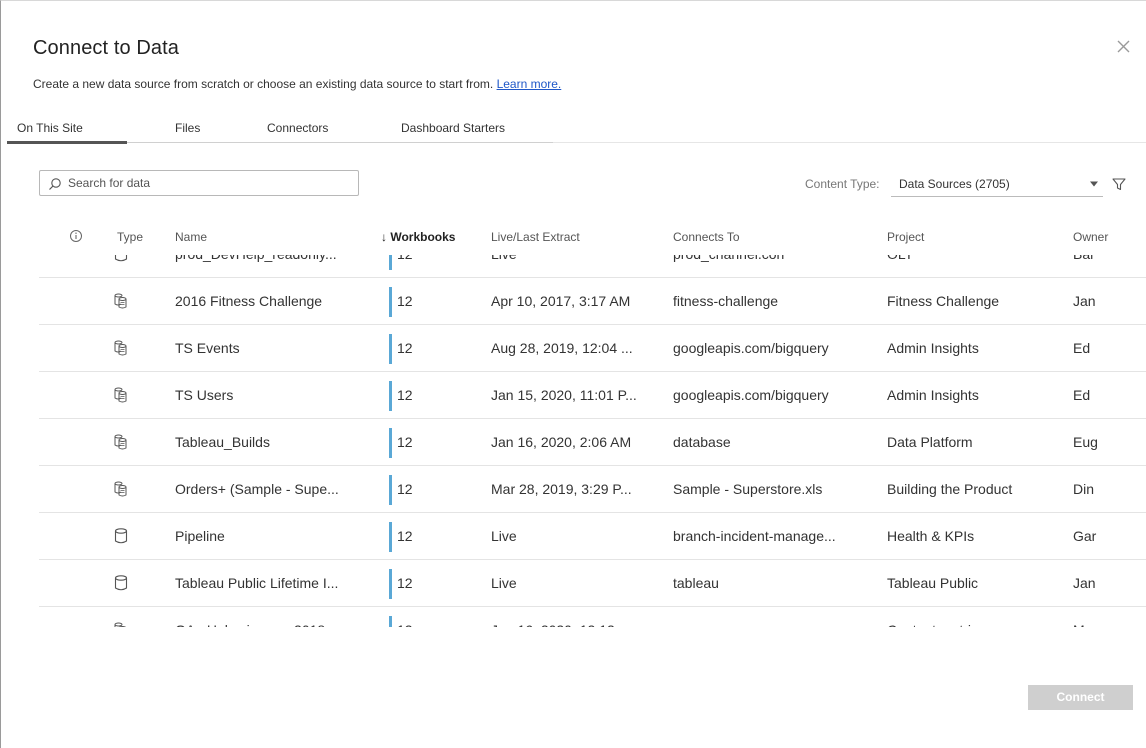 The height and width of the screenshot is (748, 1146). What do you see at coordinates (298, 128) in the screenshot?
I see `tab-label: Connectors` at bounding box center [298, 128].